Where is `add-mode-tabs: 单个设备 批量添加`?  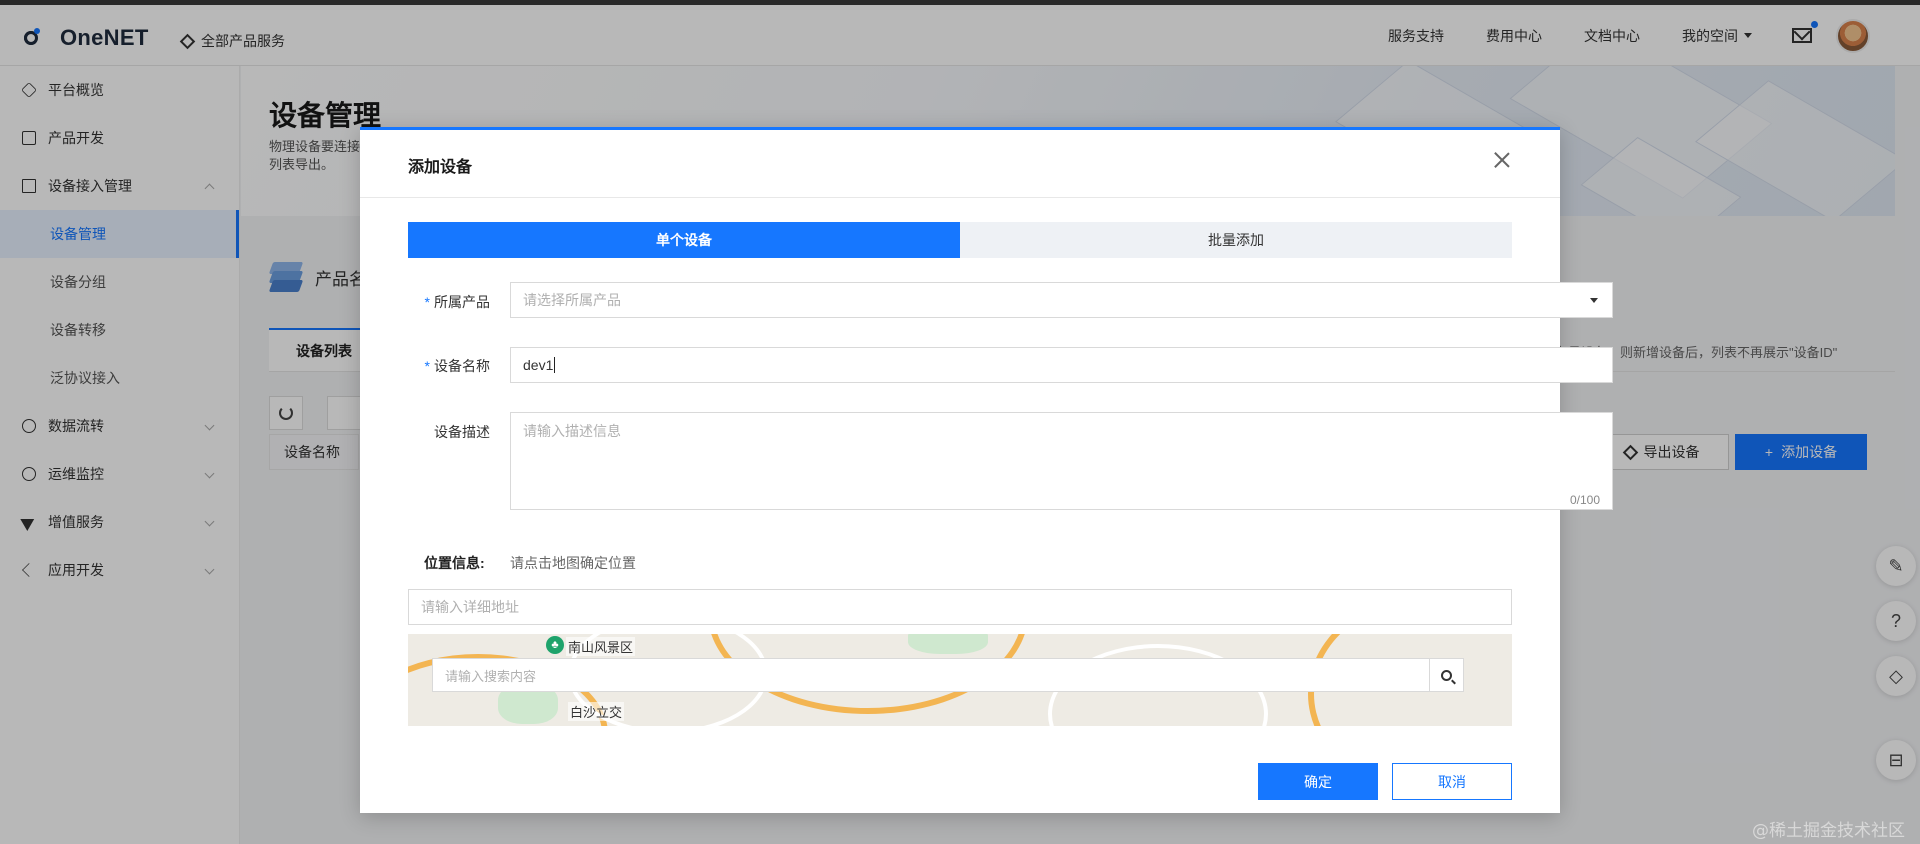
add-mode-tabs: 单个设备 批量添加 is located at coordinates (960, 240).